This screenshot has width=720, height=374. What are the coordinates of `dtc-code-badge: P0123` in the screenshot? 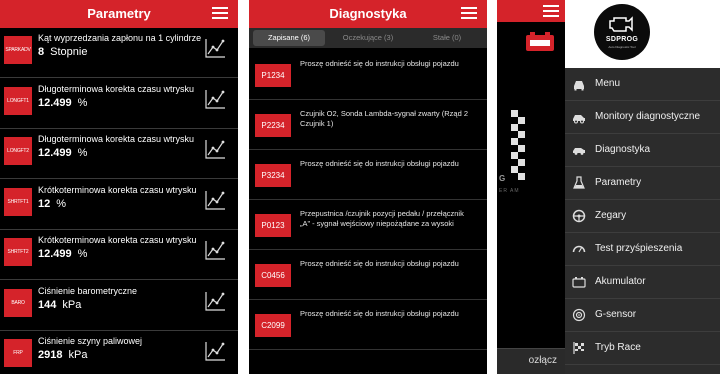 It's located at (273, 225).